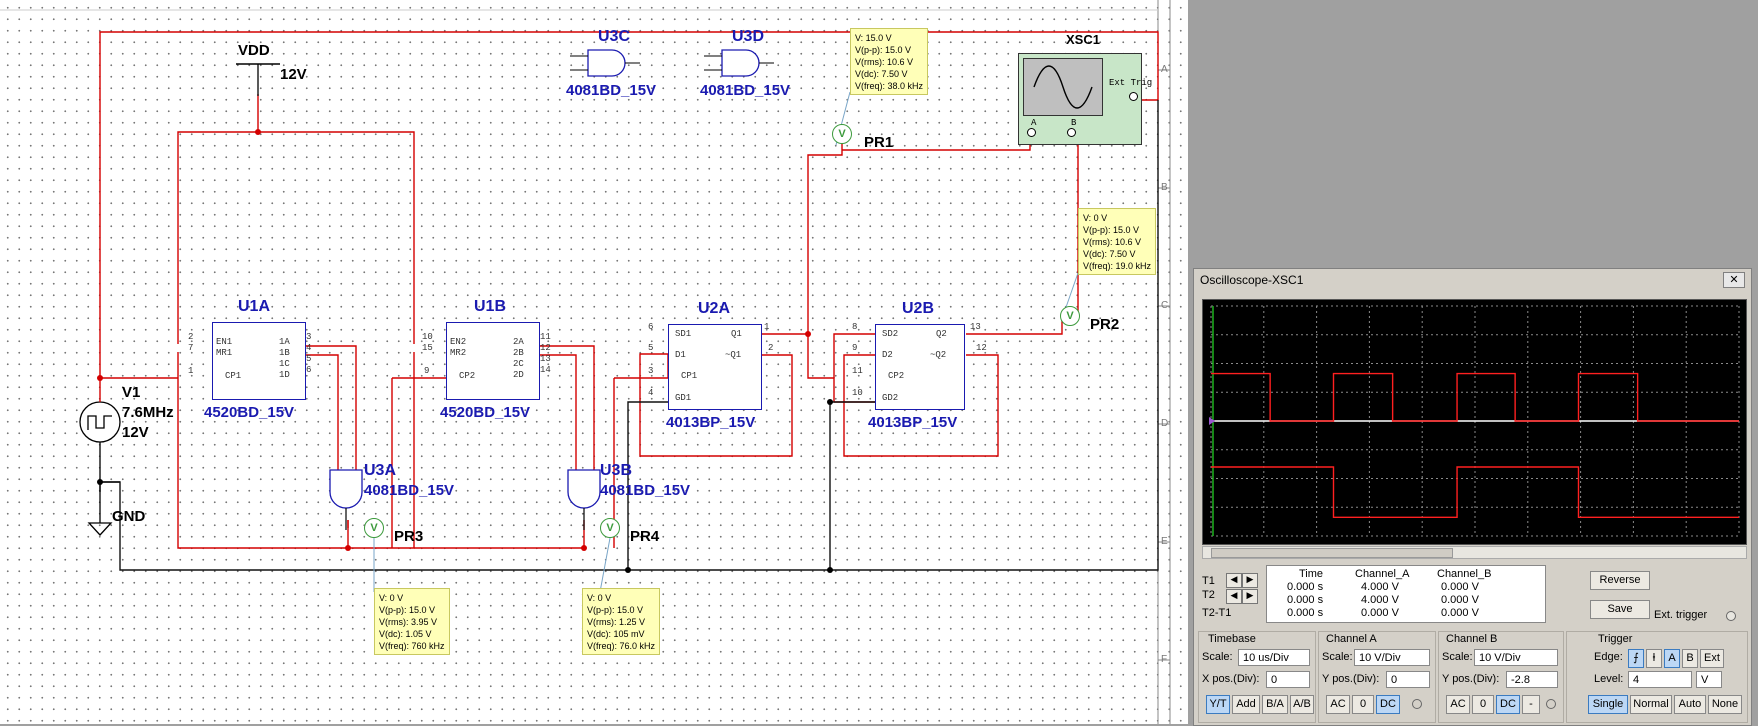 The width and height of the screenshot is (1758, 726). Describe the element at coordinates (1234, 580) in the screenshot. I see `t1-left-arrow-icon: ◀` at that location.